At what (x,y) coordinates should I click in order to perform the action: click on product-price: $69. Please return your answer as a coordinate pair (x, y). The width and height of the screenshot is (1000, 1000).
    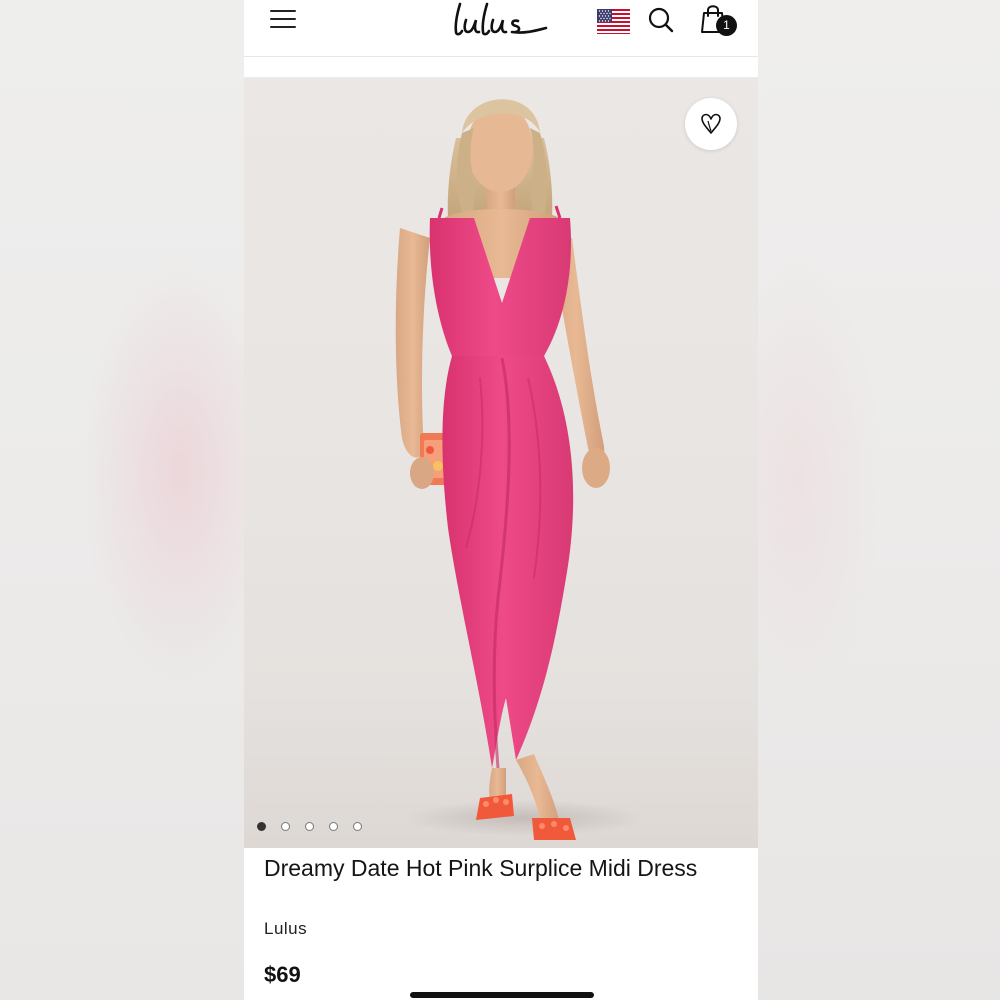
    Looking at the image, I should click on (282, 974).